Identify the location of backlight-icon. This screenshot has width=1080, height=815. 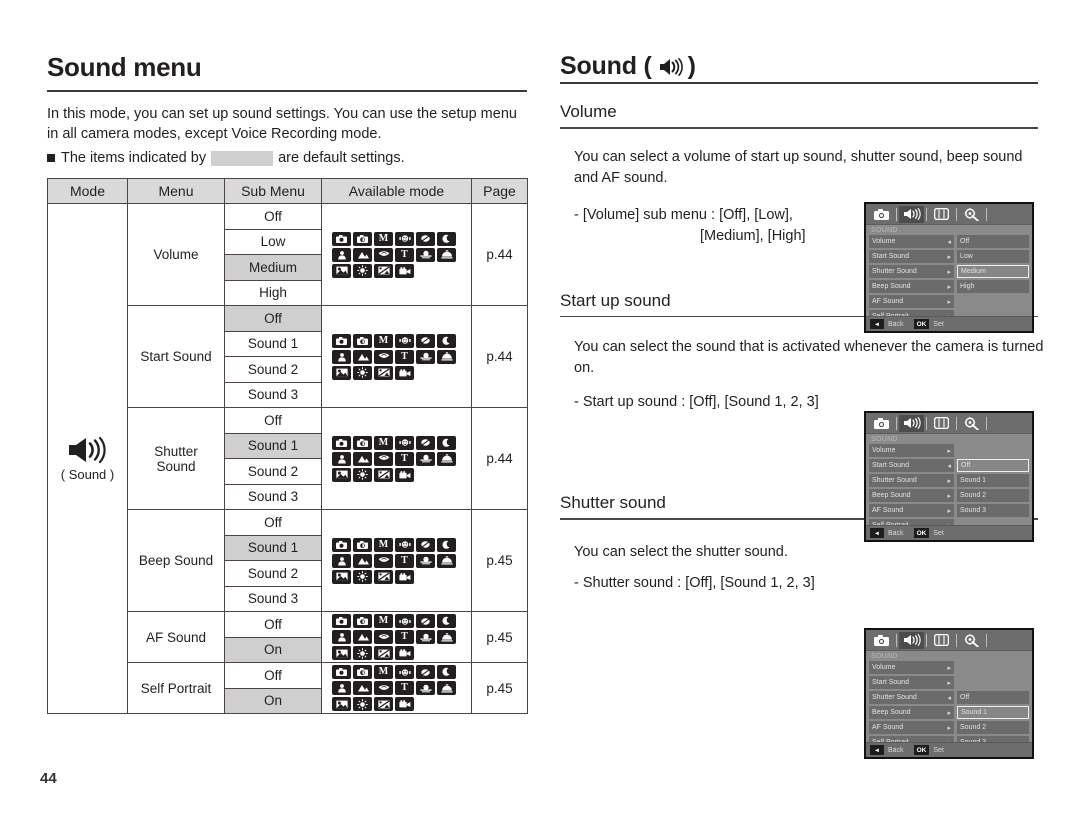
(341, 704).